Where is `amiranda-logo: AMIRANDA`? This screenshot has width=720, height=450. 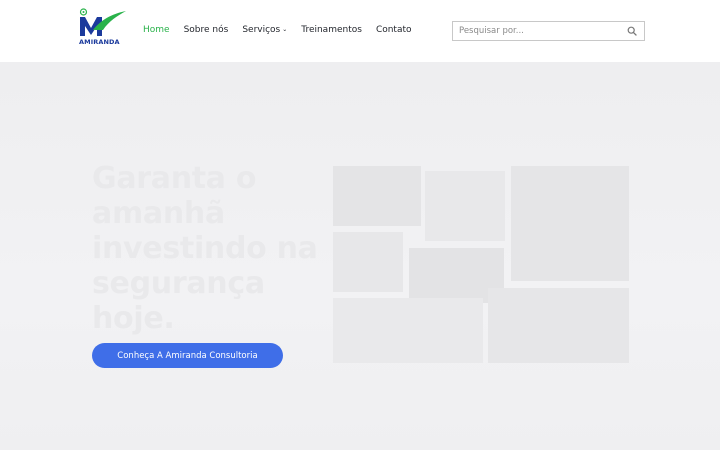
amiranda-logo: AMIRANDA is located at coordinates (103, 27).